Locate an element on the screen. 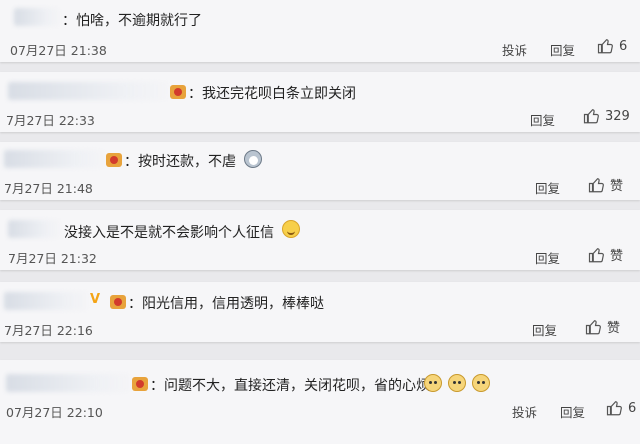 This screenshot has height=444, width=640. comment-card: ：我还完花呗白条立即关闭 7月27日 22:33 回复 329 is located at coordinates (320, 102).